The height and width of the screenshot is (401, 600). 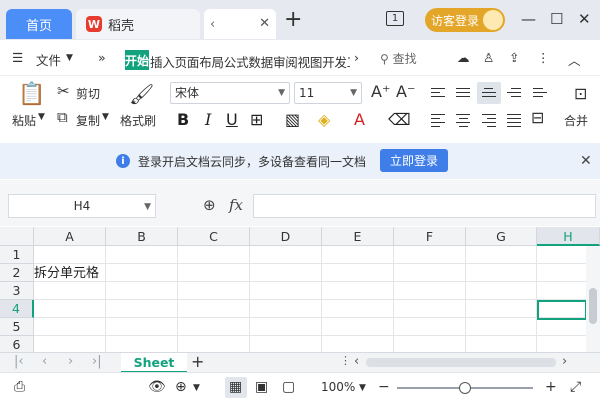 What do you see at coordinates (358, 236) in the screenshot?
I see `column-header-e: E` at bounding box center [358, 236].